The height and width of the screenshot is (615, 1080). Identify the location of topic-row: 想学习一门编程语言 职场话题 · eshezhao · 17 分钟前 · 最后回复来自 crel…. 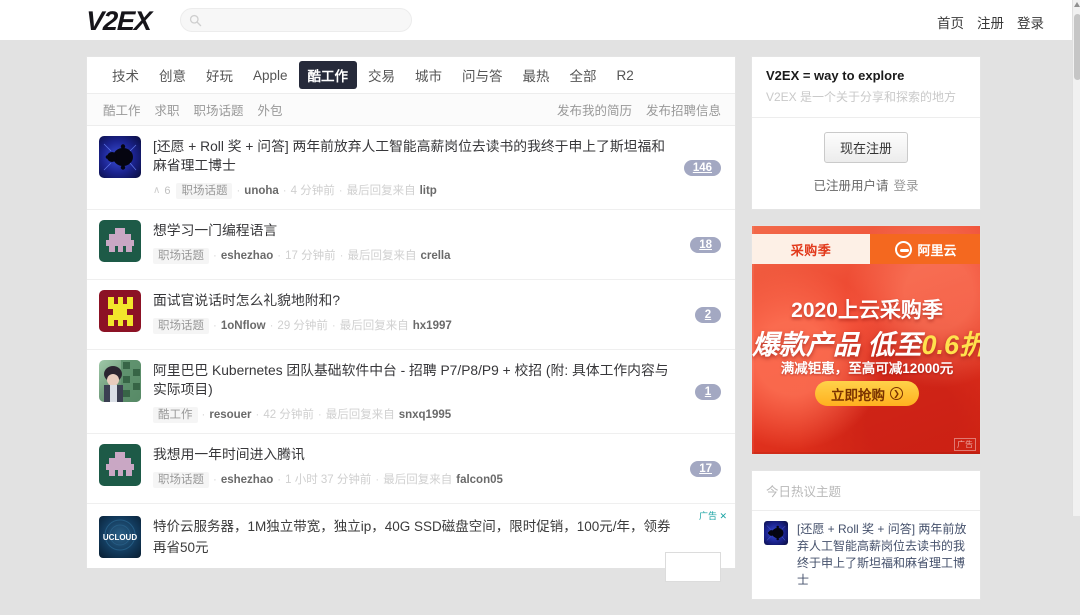
(411, 245).